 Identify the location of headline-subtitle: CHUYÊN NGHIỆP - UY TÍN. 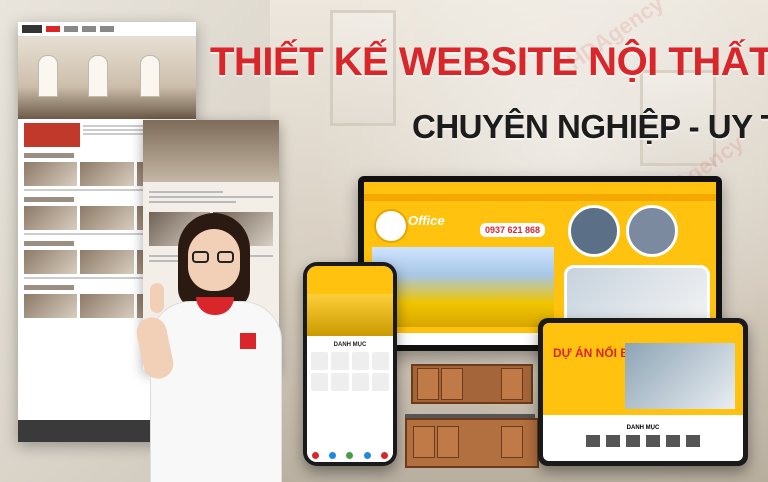
(590, 126).